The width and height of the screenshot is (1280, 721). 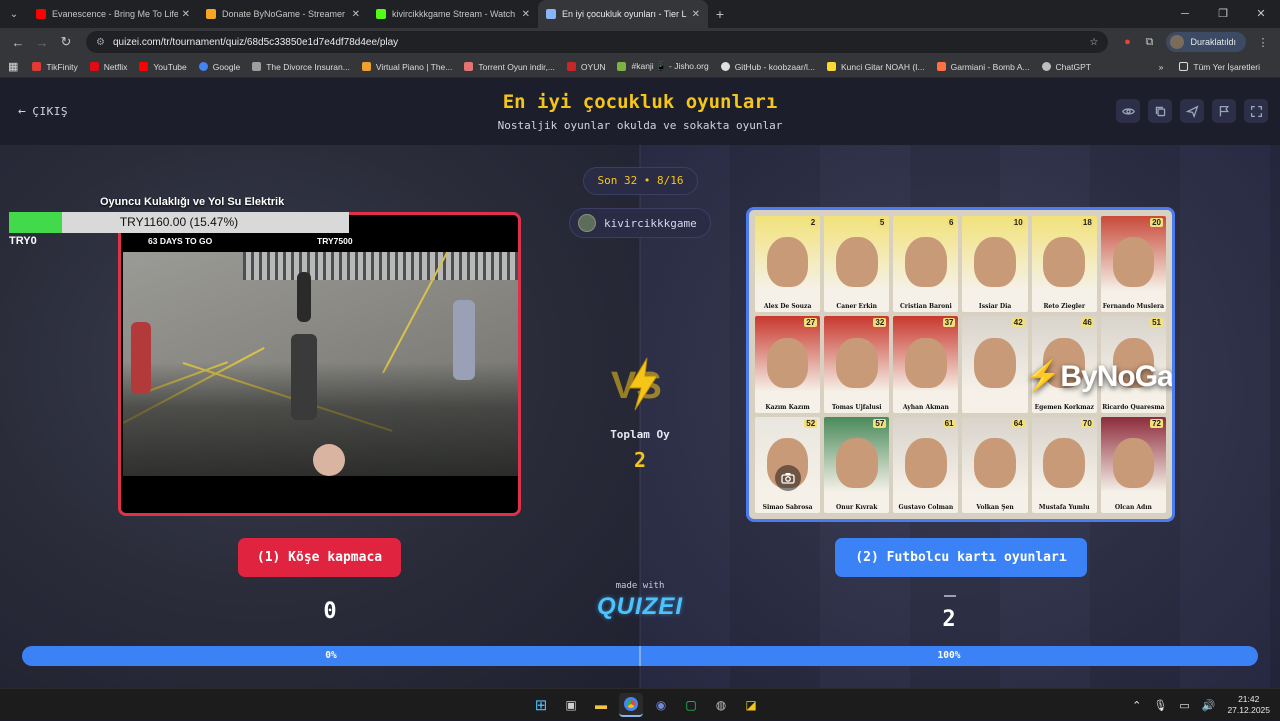 I want to click on player-card: 72 Olcan Adın, so click(x=1133, y=464).